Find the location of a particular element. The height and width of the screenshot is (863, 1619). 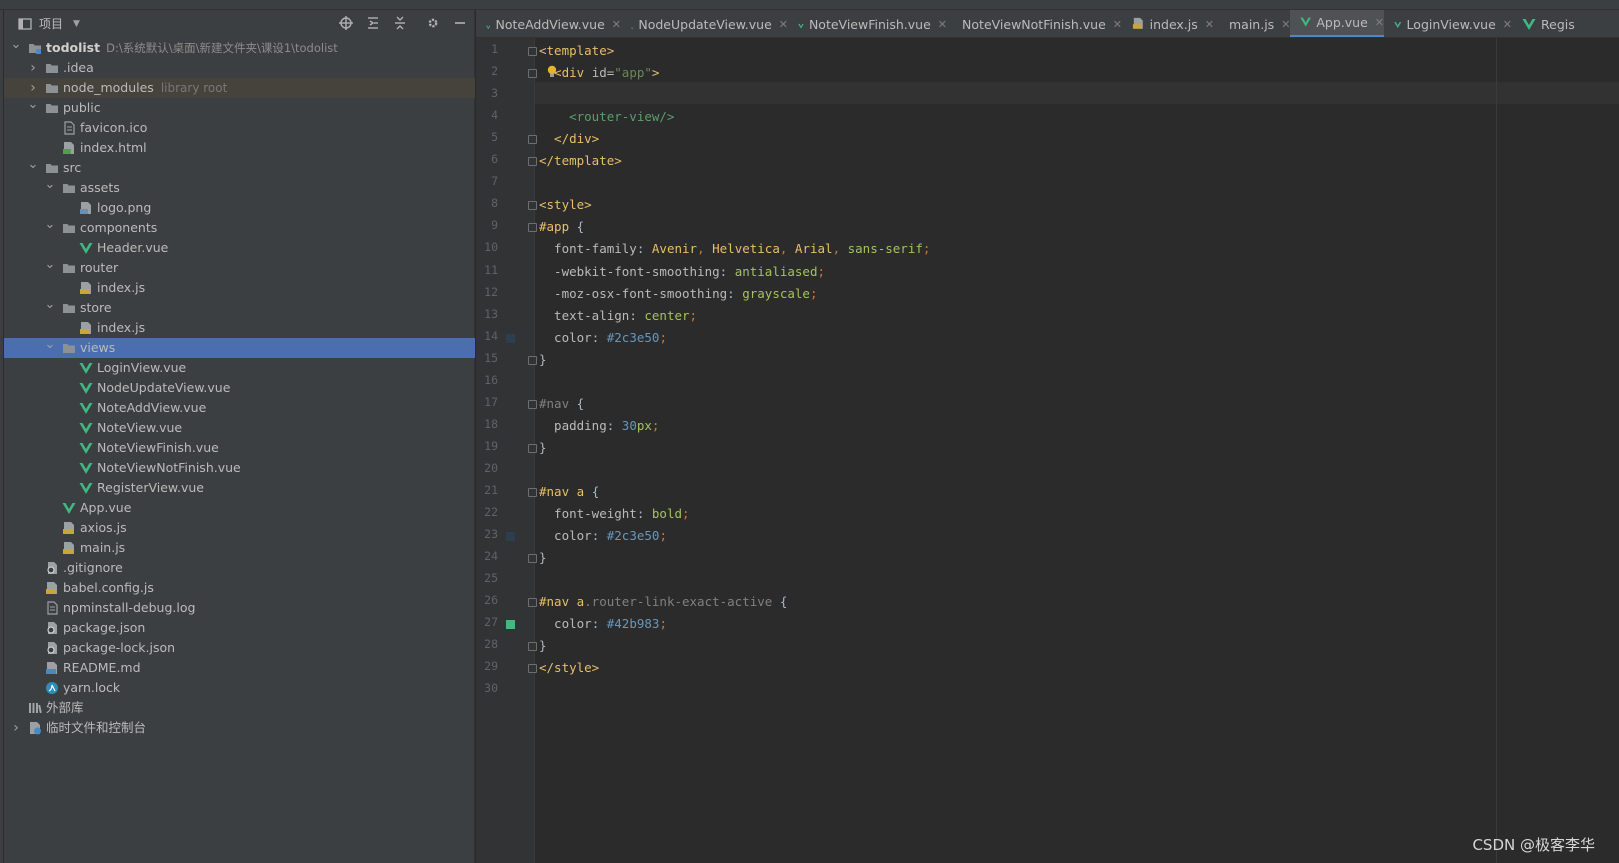

tree-item: .gitignore is located at coordinates (239, 568).